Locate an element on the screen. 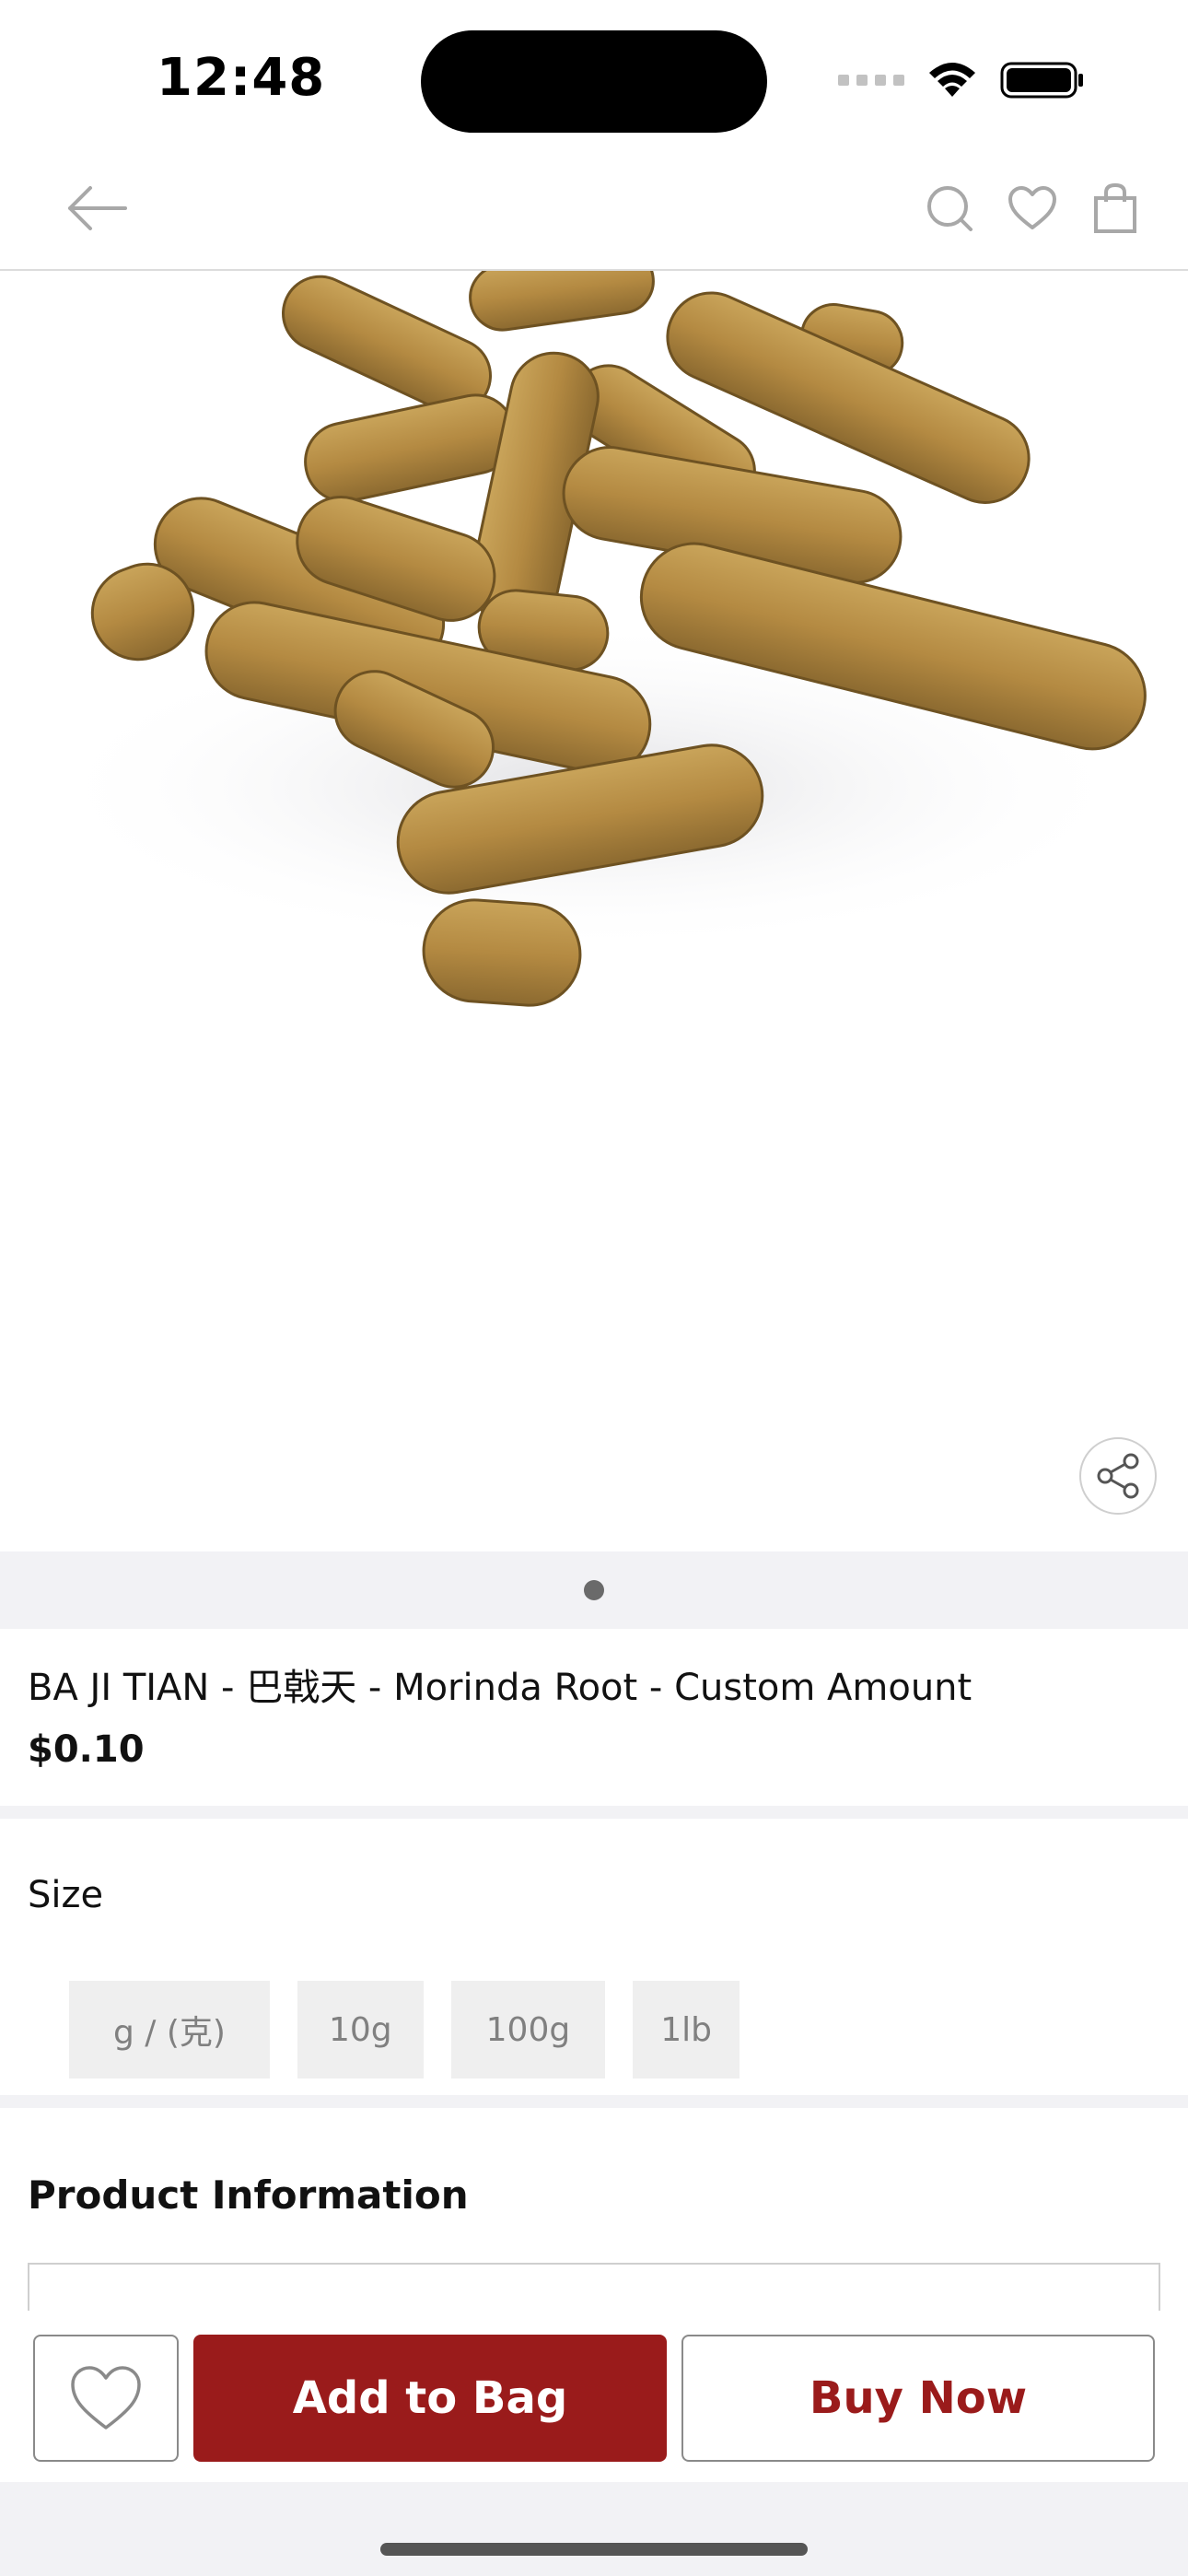  size-label: Size is located at coordinates (66, 1895).